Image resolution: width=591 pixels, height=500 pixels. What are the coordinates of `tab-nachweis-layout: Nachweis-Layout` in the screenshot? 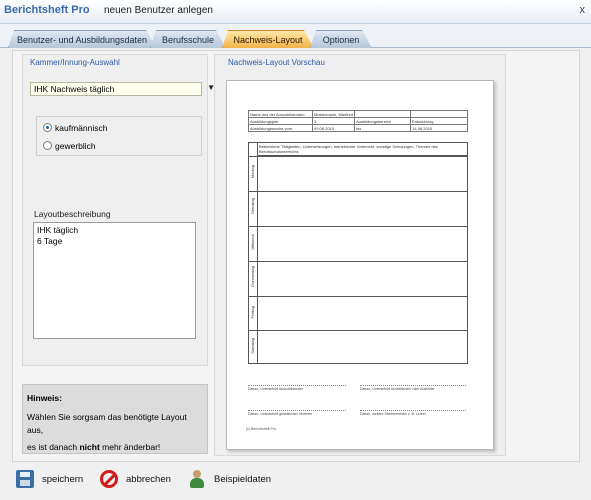 It's located at (268, 39).